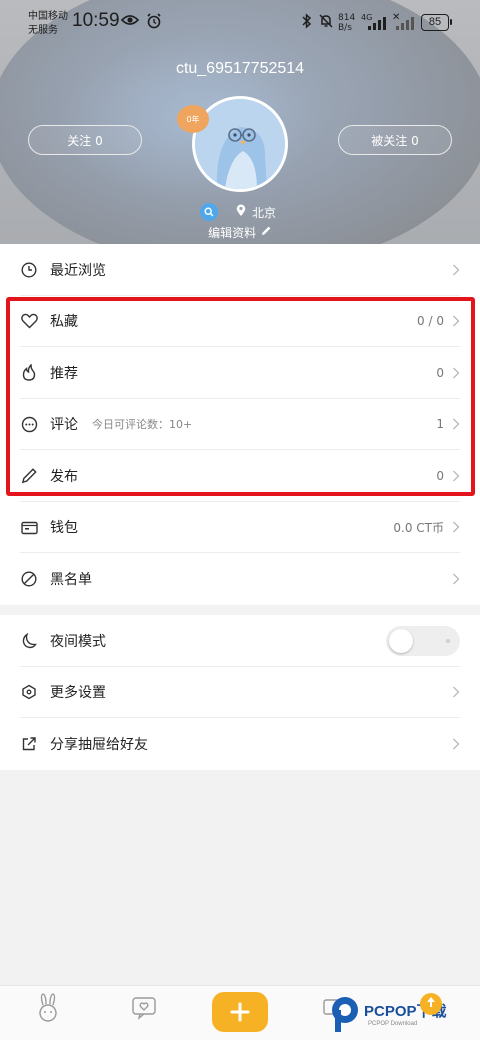 This screenshot has width=480, height=1040. I want to click on menu-item-label: 夜间模式, so click(78, 641).